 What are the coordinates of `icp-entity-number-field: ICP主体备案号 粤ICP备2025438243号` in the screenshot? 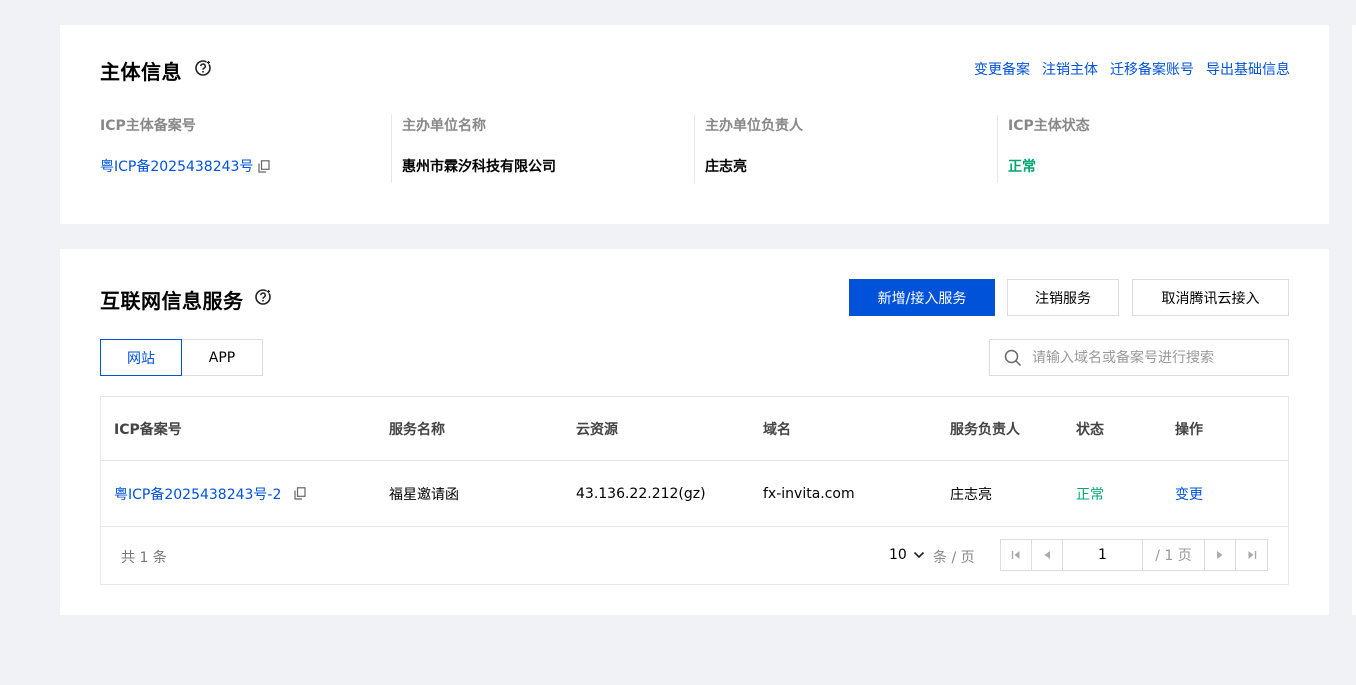 It's located at (245, 149).